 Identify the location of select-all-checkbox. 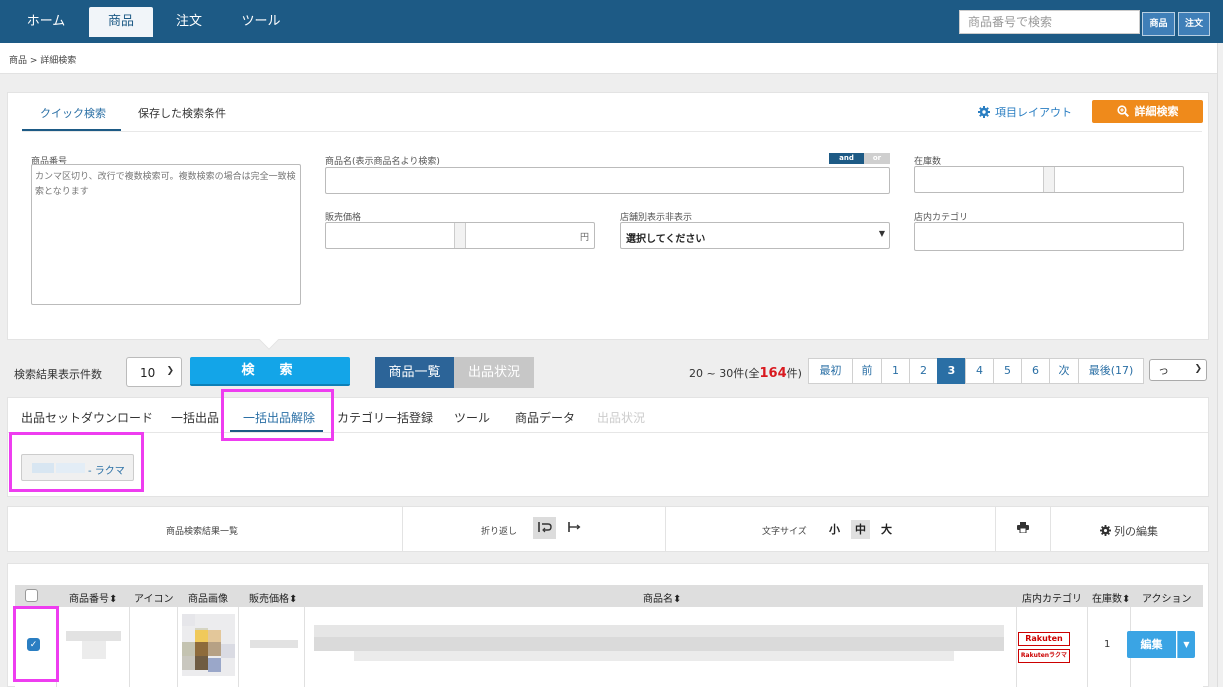
(31, 595).